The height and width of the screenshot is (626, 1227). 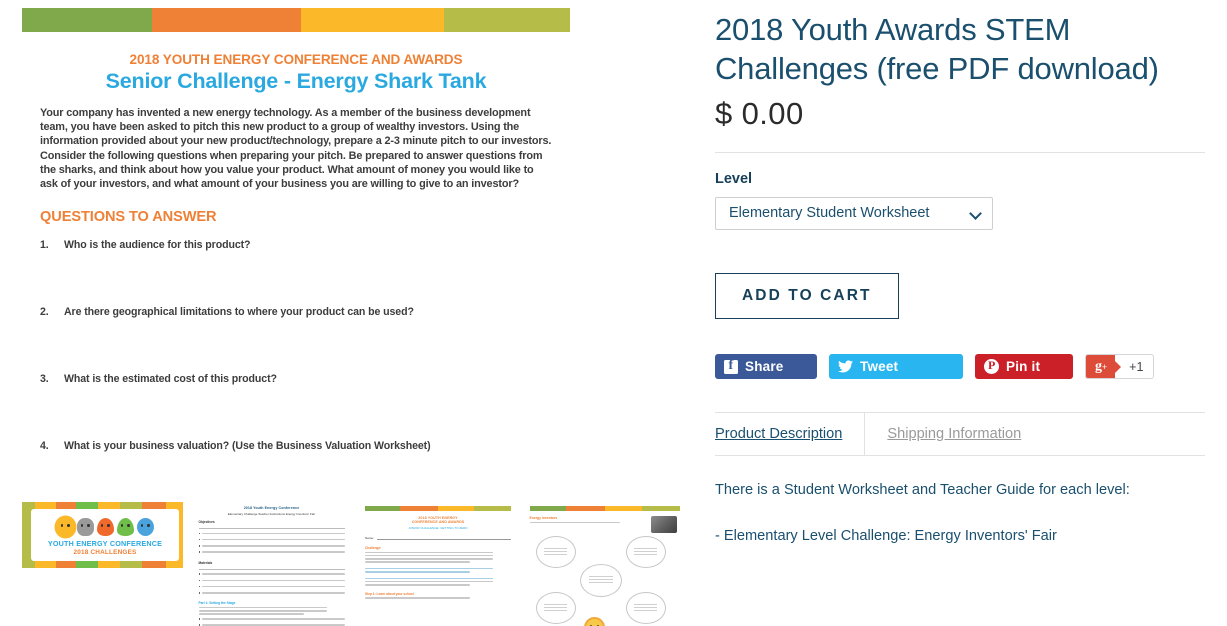 What do you see at coordinates (296, 272) in the screenshot?
I see `question-item: 1. Who is the audience for this product?` at bounding box center [296, 272].